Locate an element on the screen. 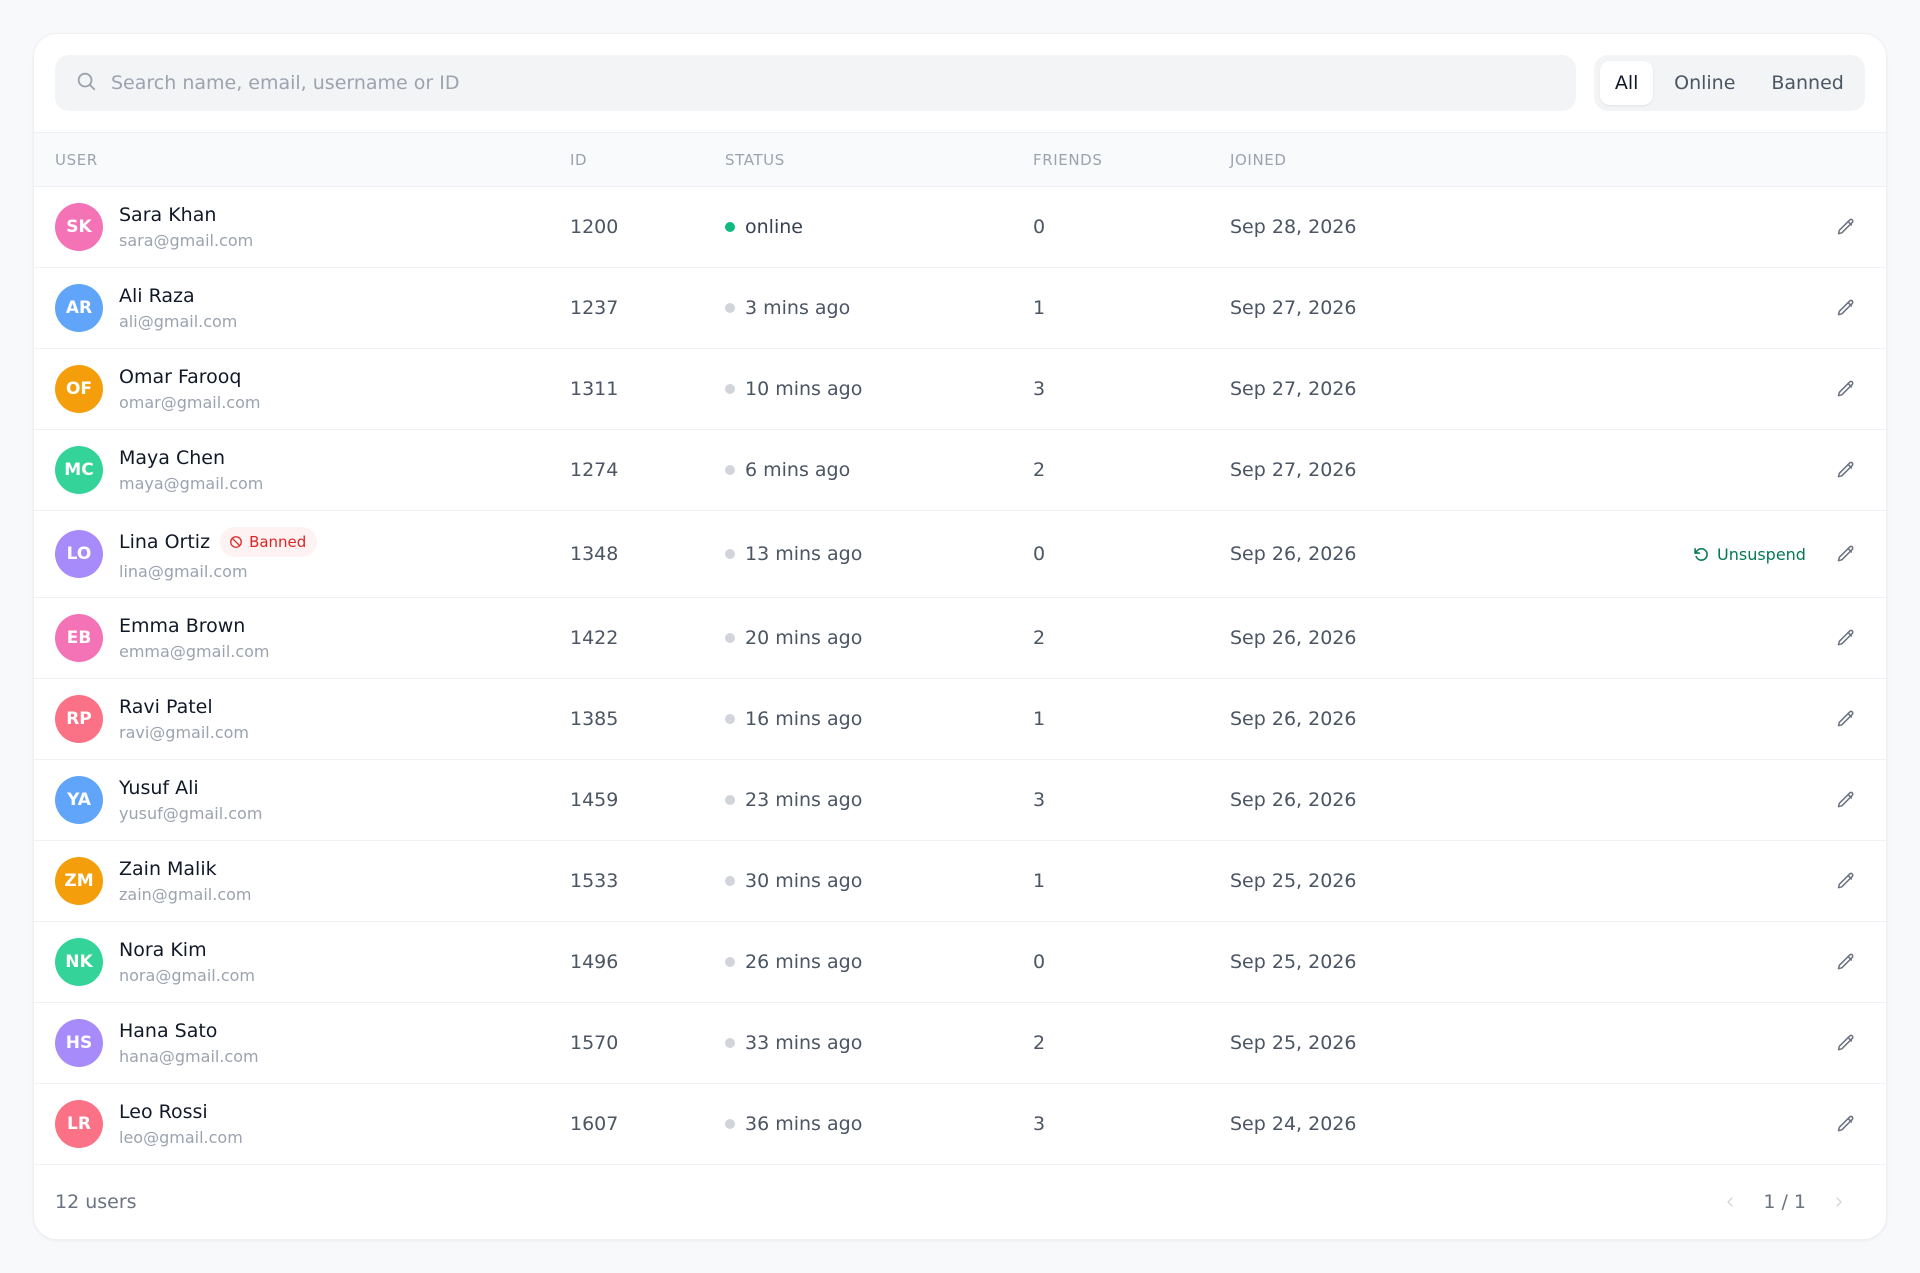  user-cell: Leo Rossi leo@gmail.com is located at coordinates (181, 1124).